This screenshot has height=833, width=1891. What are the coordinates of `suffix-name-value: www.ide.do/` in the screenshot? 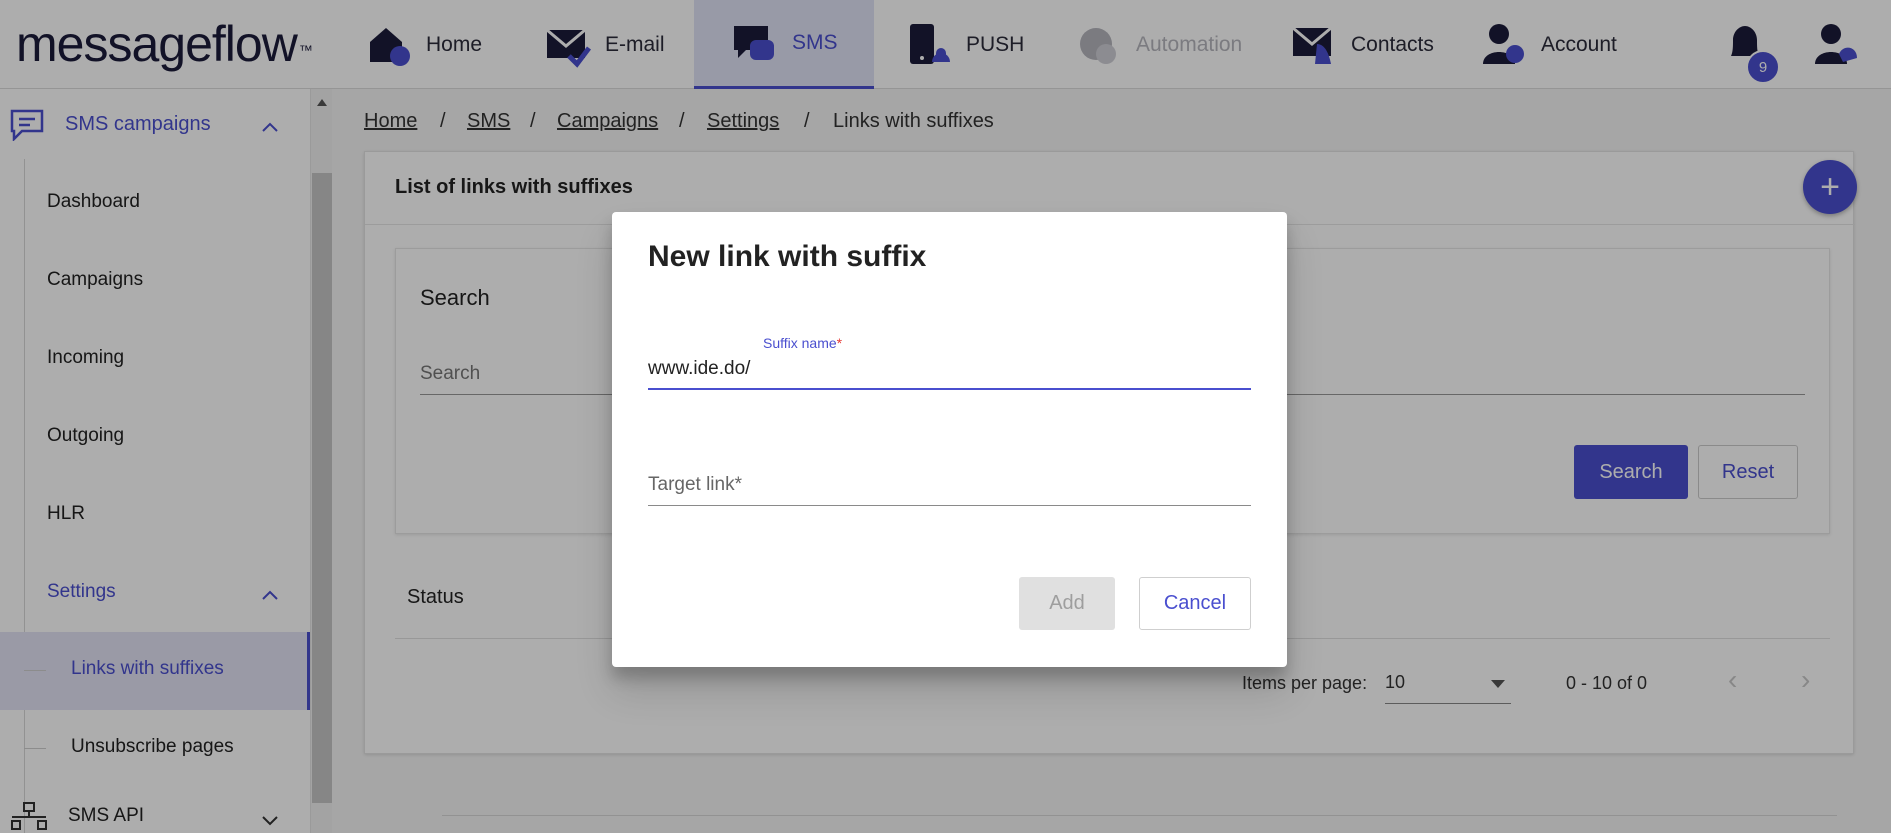 It's located at (699, 368).